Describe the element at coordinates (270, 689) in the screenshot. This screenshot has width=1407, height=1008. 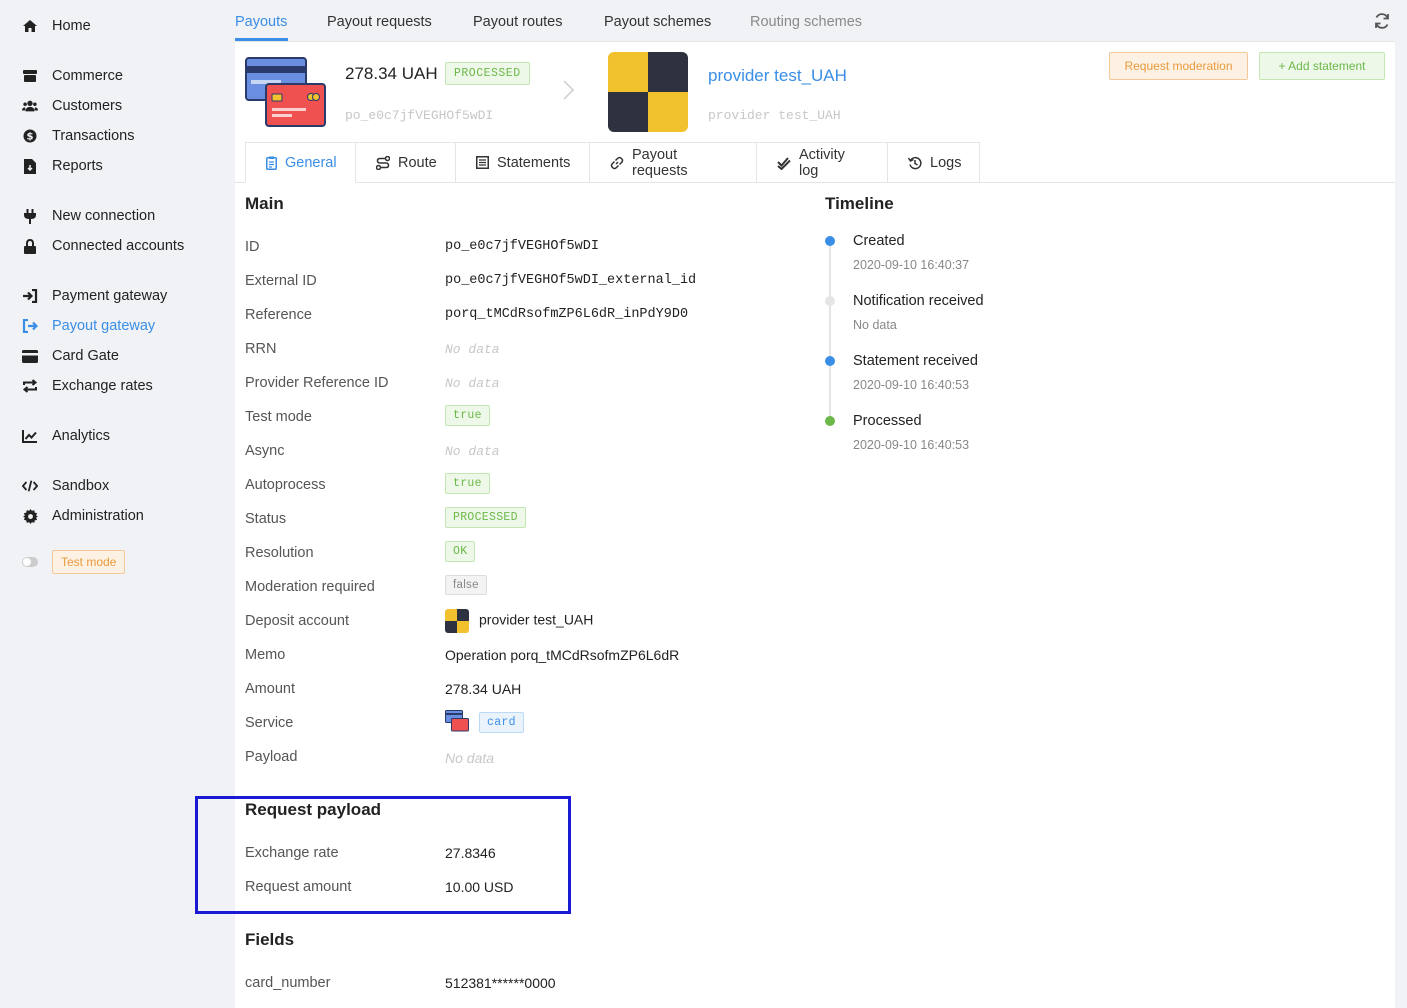
I see `amount-label: Amount` at that location.